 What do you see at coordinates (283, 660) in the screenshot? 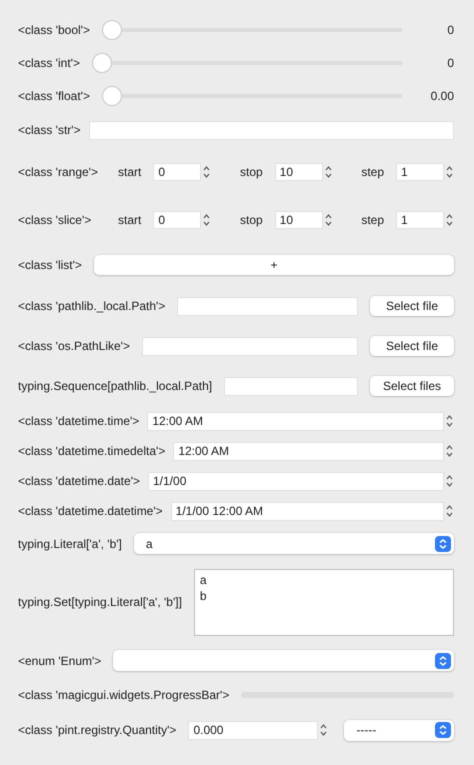
I see `dropdown` at bounding box center [283, 660].